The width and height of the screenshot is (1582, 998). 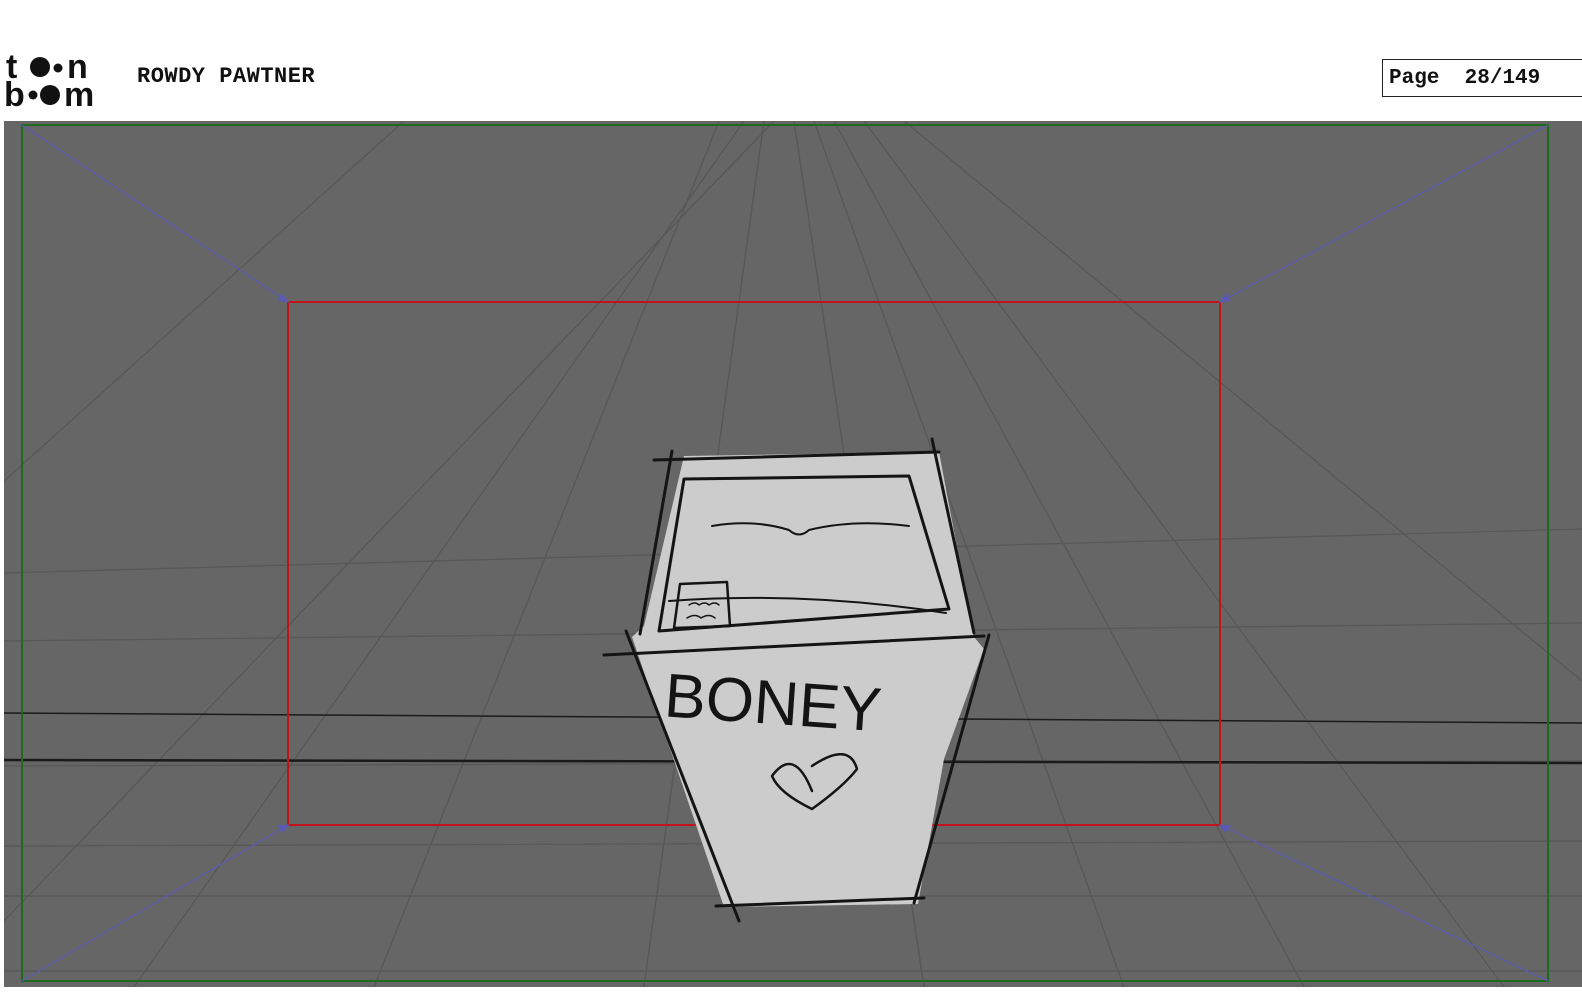 I want to click on project-title: ROWDY PAWTNER, so click(x=226, y=76).